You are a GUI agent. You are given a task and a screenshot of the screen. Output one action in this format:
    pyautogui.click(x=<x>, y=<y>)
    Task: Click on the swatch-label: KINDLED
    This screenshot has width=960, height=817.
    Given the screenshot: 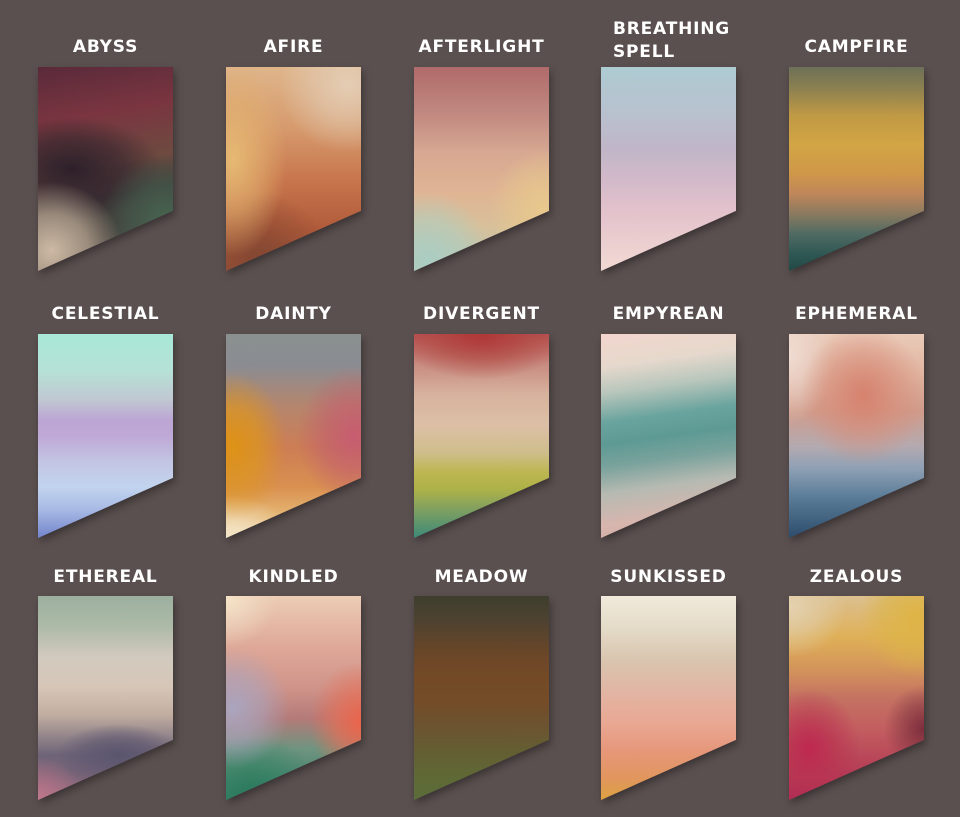 What is the action you would take?
    pyautogui.click(x=293, y=577)
    